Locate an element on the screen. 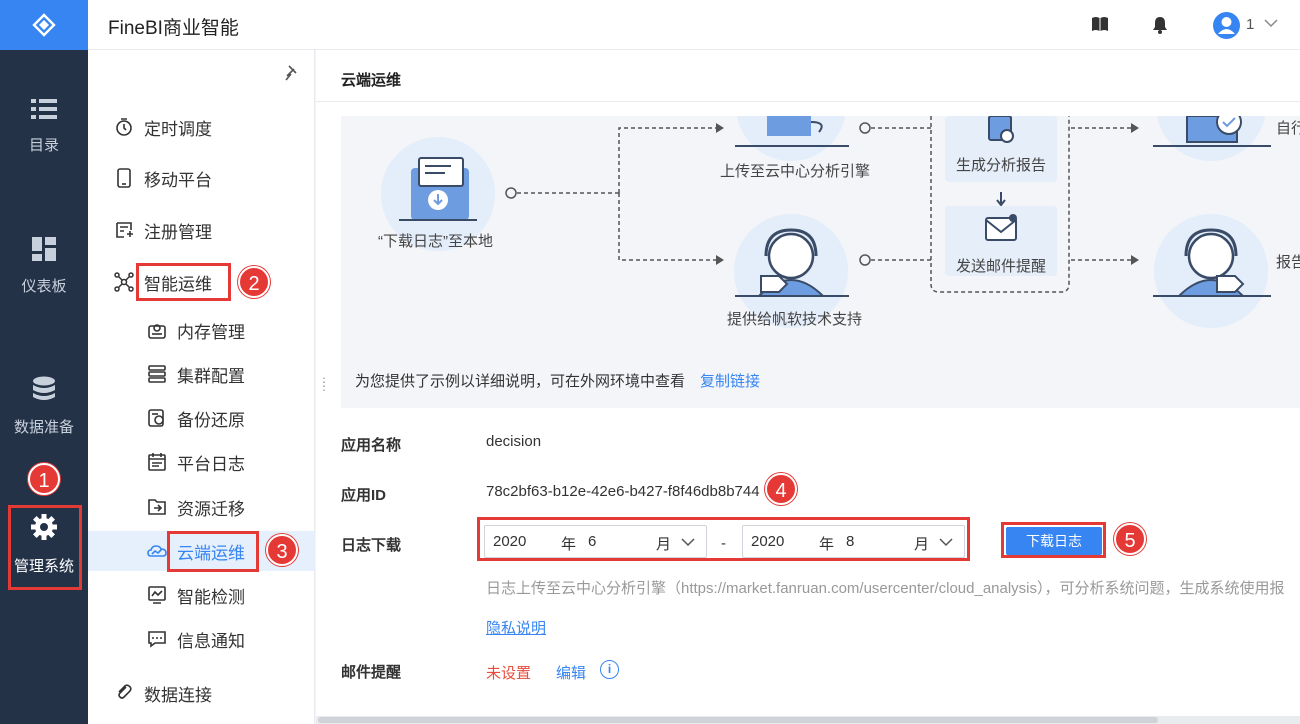  flow-label-support: 提供给帆软技术支持 is located at coordinates (795, 319).